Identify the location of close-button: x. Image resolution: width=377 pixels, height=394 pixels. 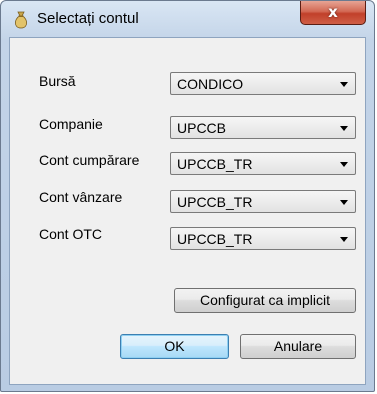
(333, 13).